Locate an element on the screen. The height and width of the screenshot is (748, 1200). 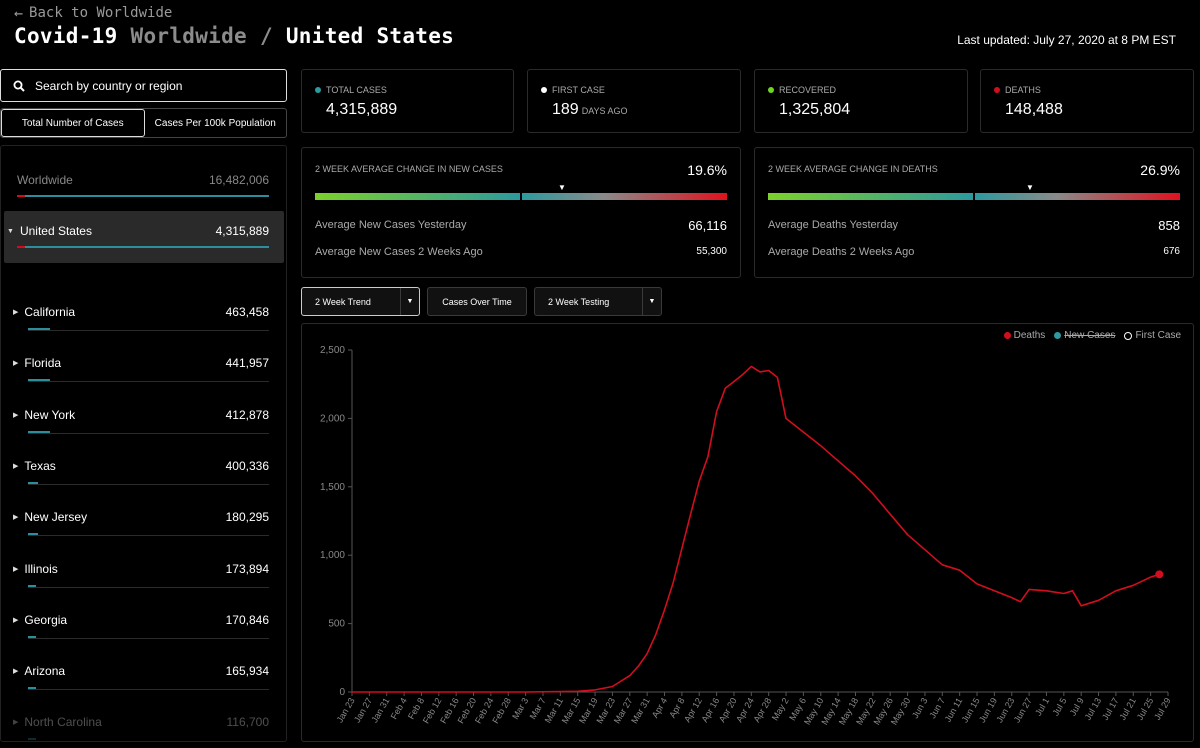
selected-row: ▼ United States 4,315,889 is located at coordinates (138, 231).